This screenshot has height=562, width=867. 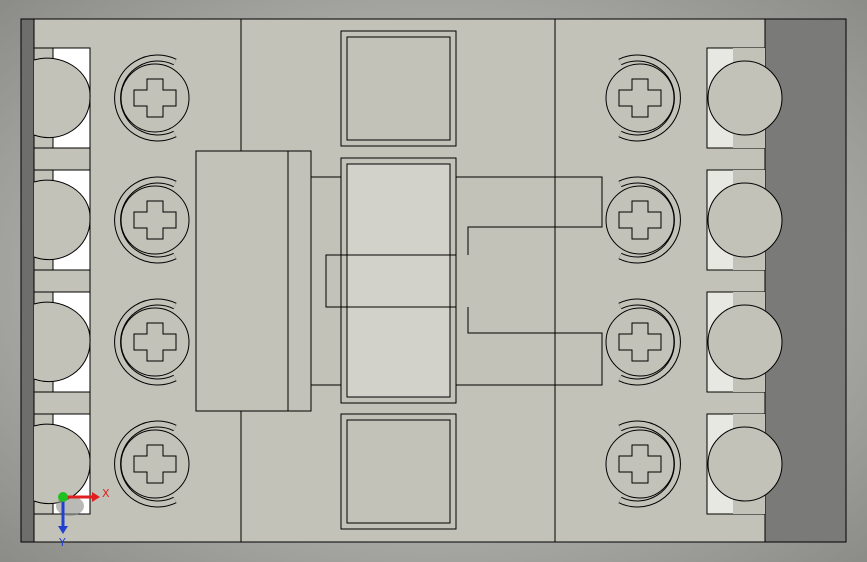 I want to click on left-dark-rail, so click(x=27, y=280).